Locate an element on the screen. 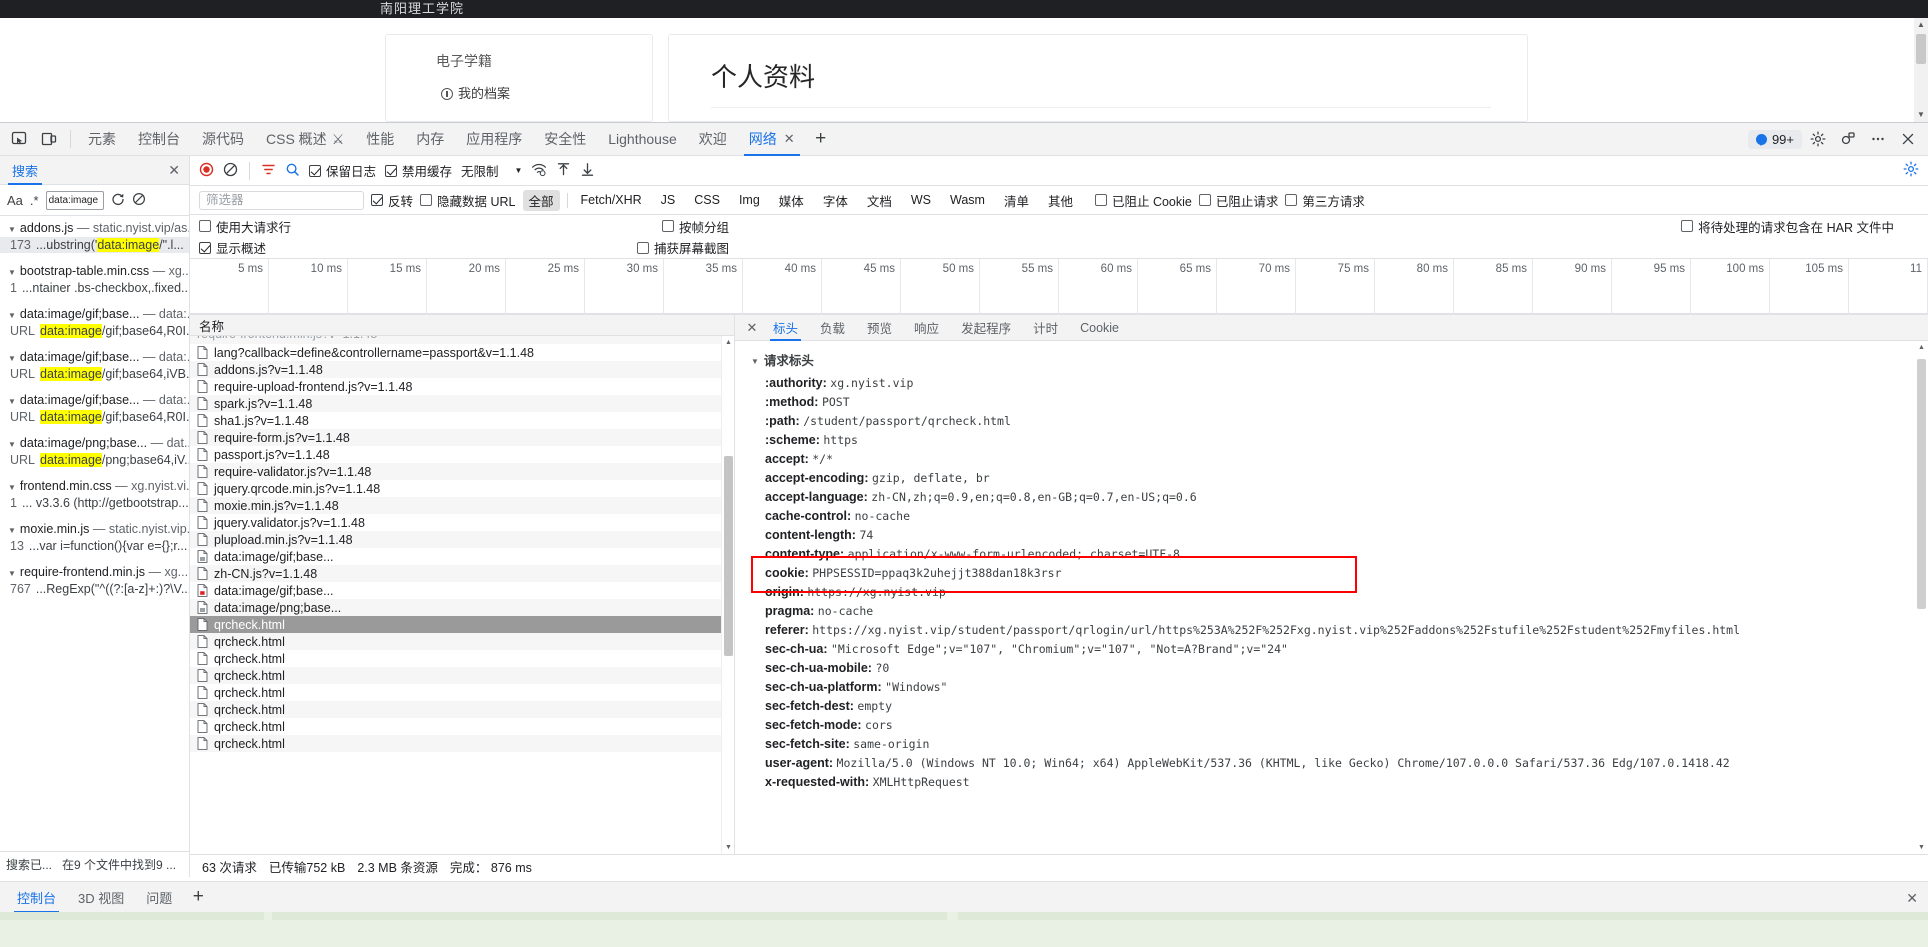 This screenshot has height=947, width=1928. filter-type-media: 媒体 is located at coordinates (791, 200).